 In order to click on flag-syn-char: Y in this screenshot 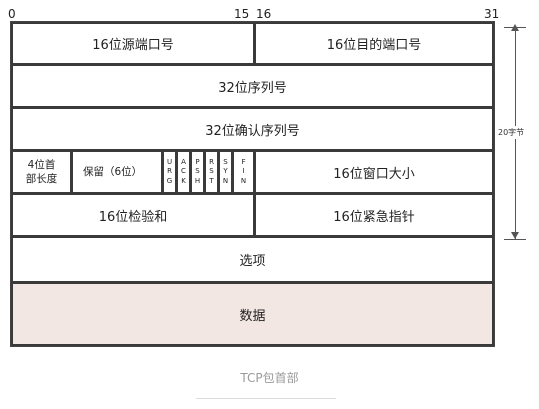, I will do `click(225, 171)`.